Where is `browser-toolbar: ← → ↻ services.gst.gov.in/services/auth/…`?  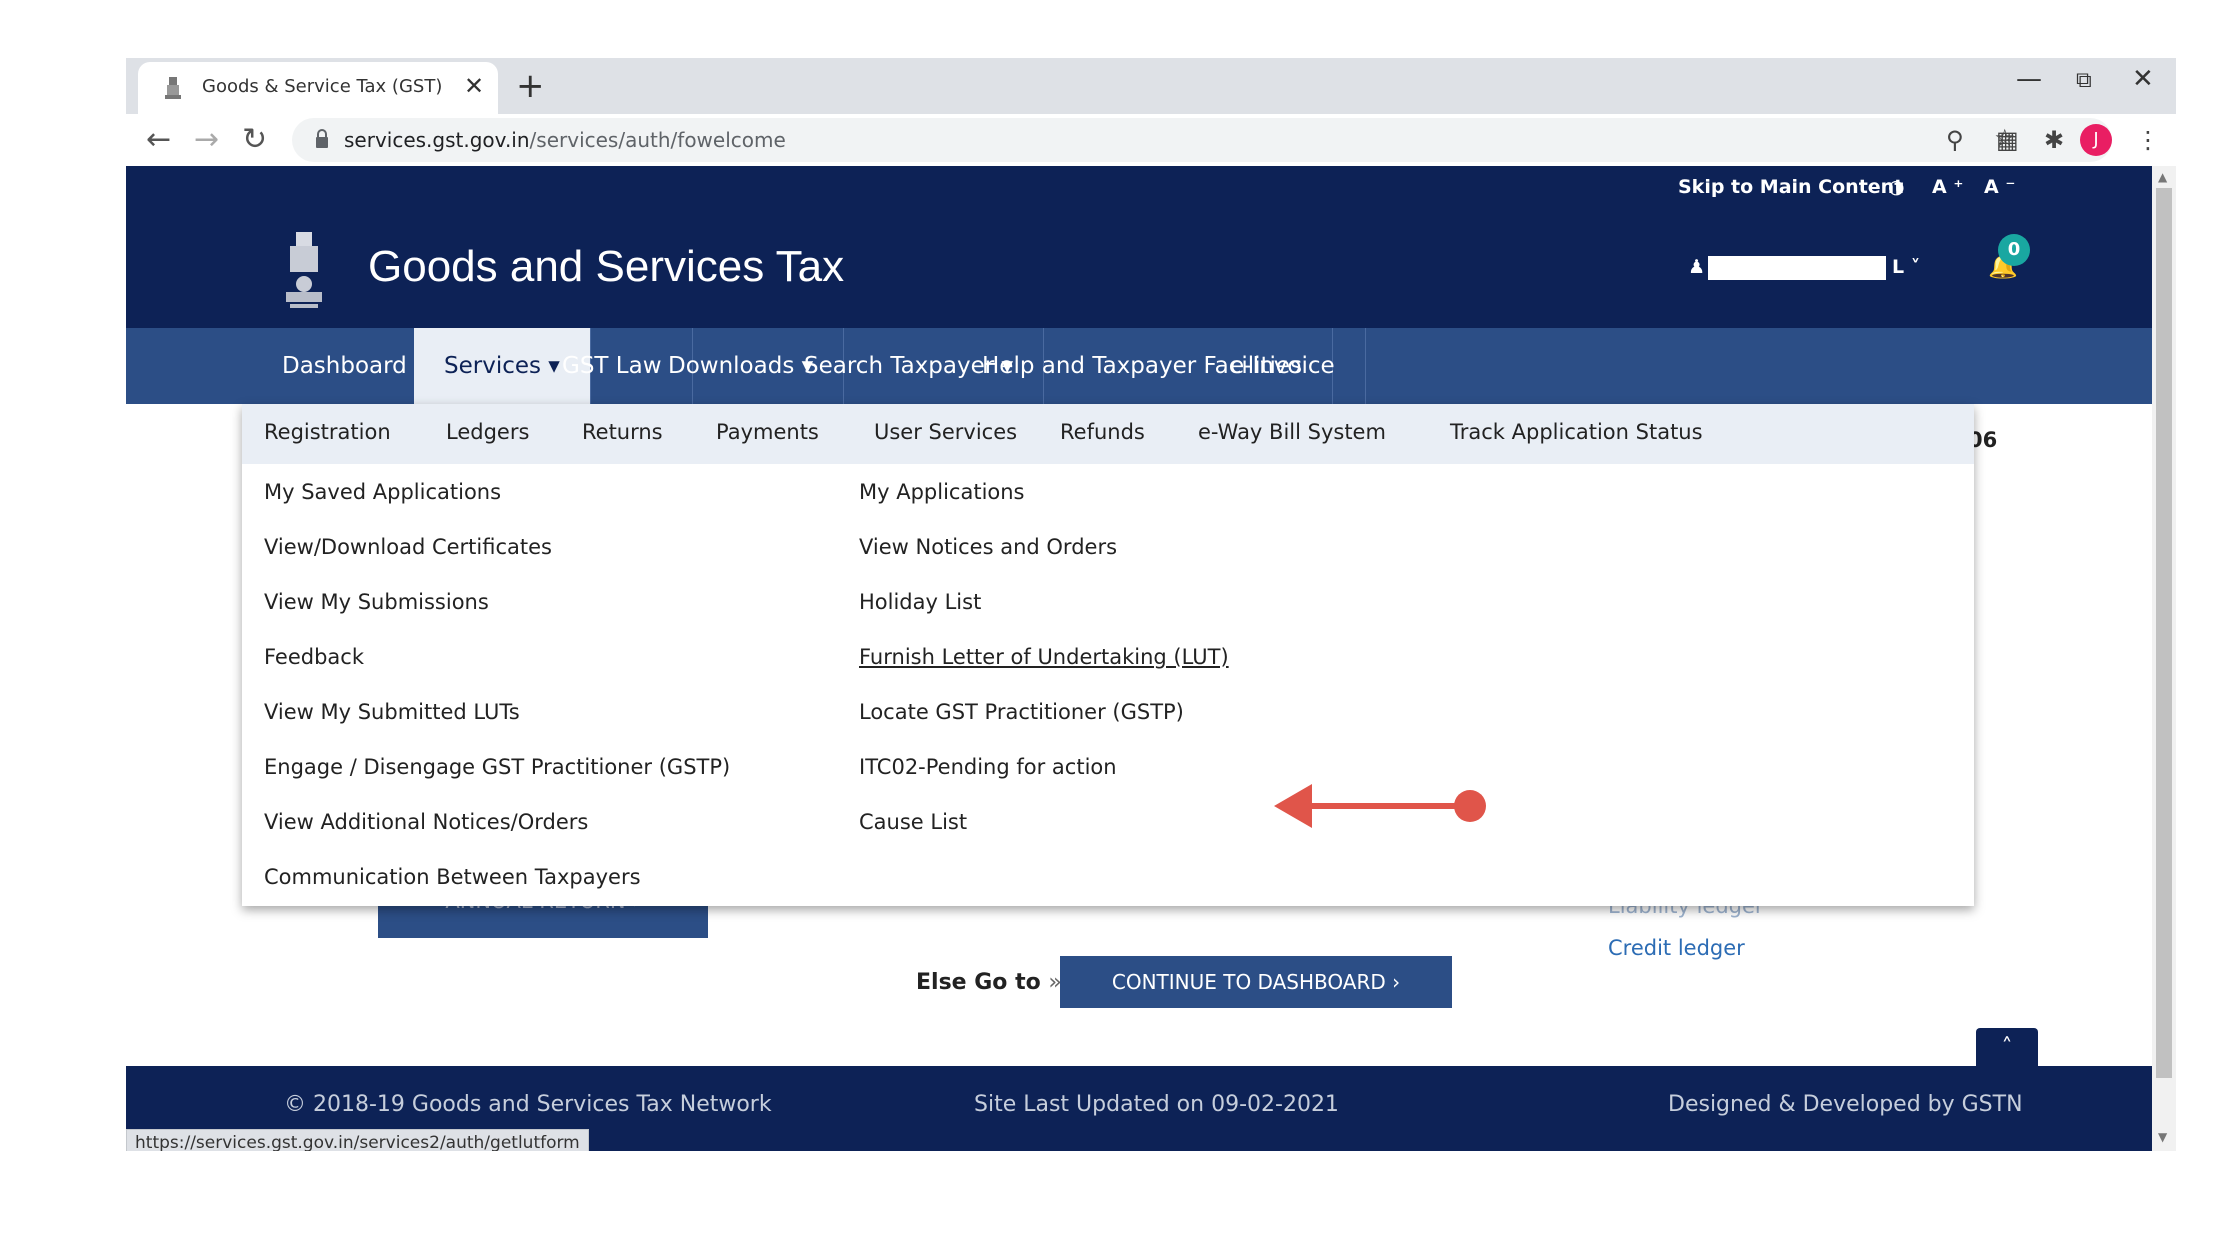 browser-toolbar: ← → ↻ services.gst.gov.in/services/auth/… is located at coordinates (1151, 143).